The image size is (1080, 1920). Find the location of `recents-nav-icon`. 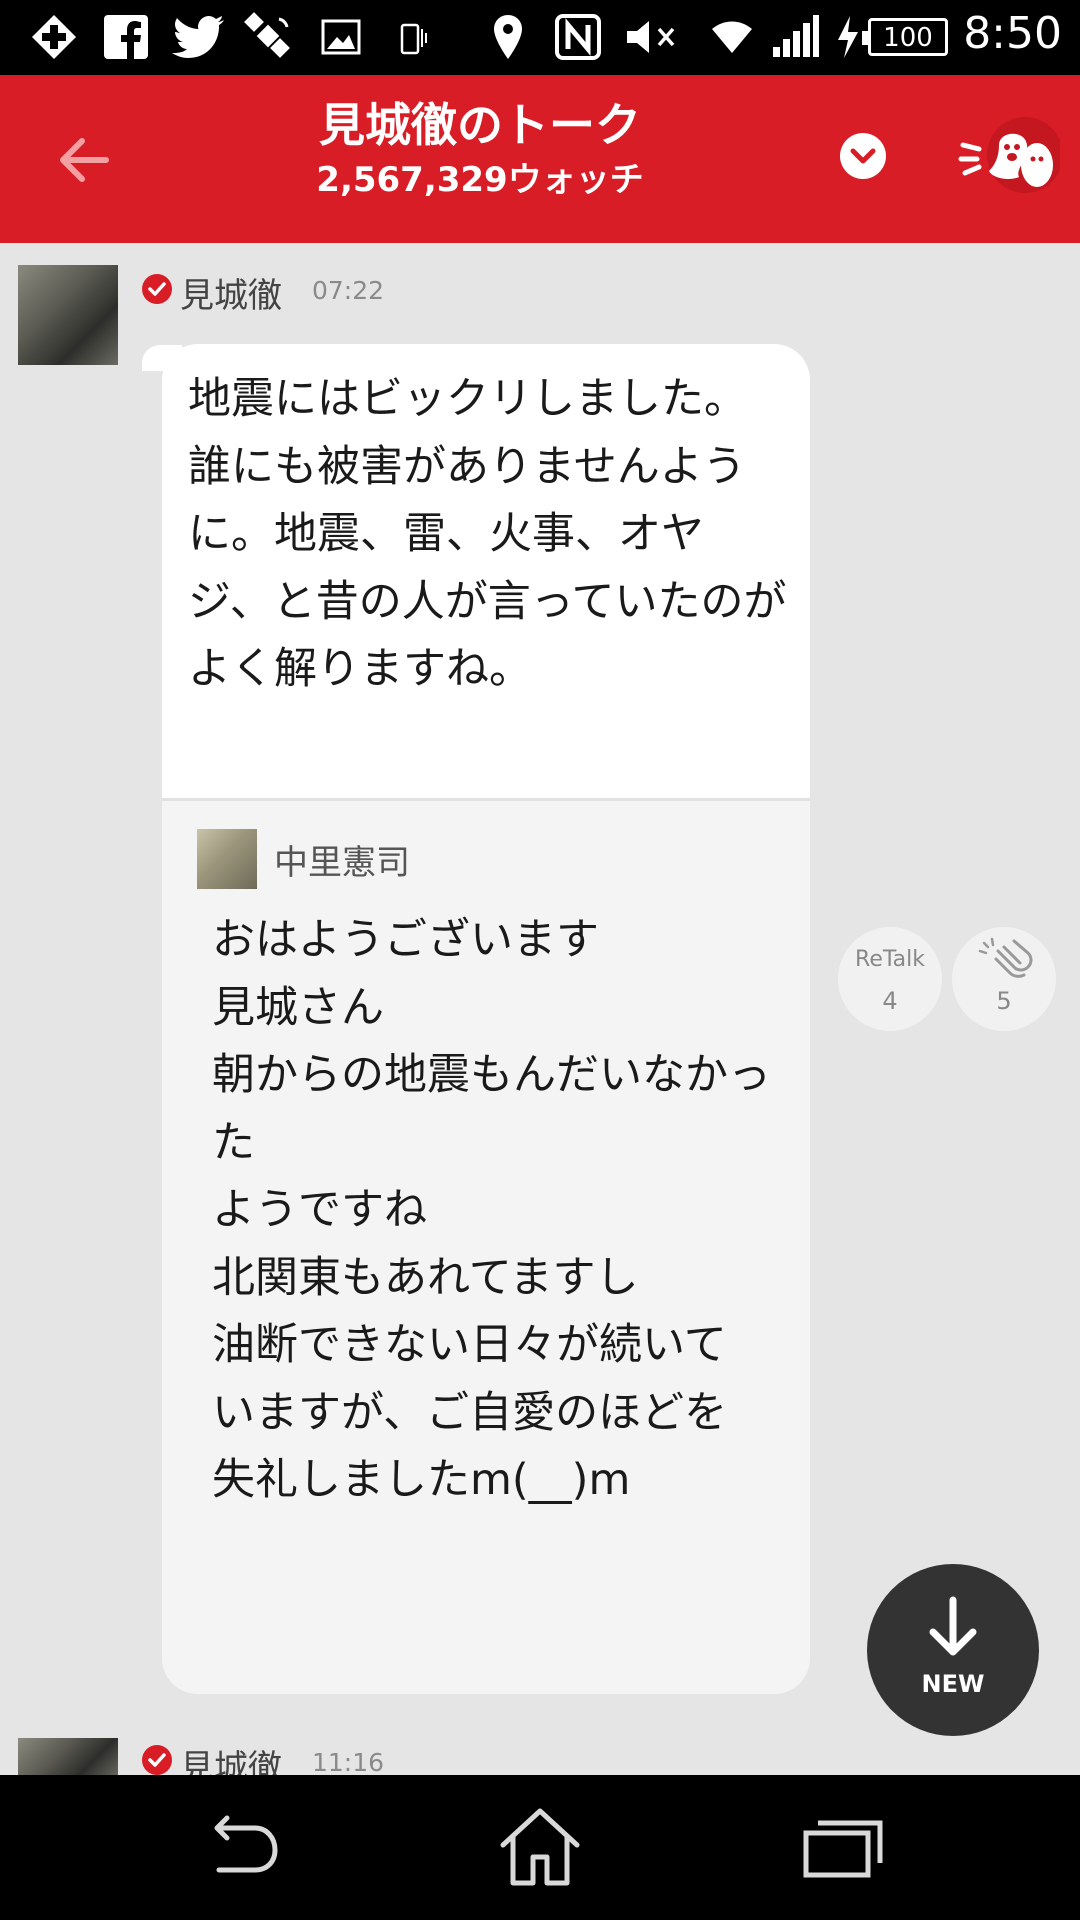

recents-nav-icon is located at coordinates (843, 1849).